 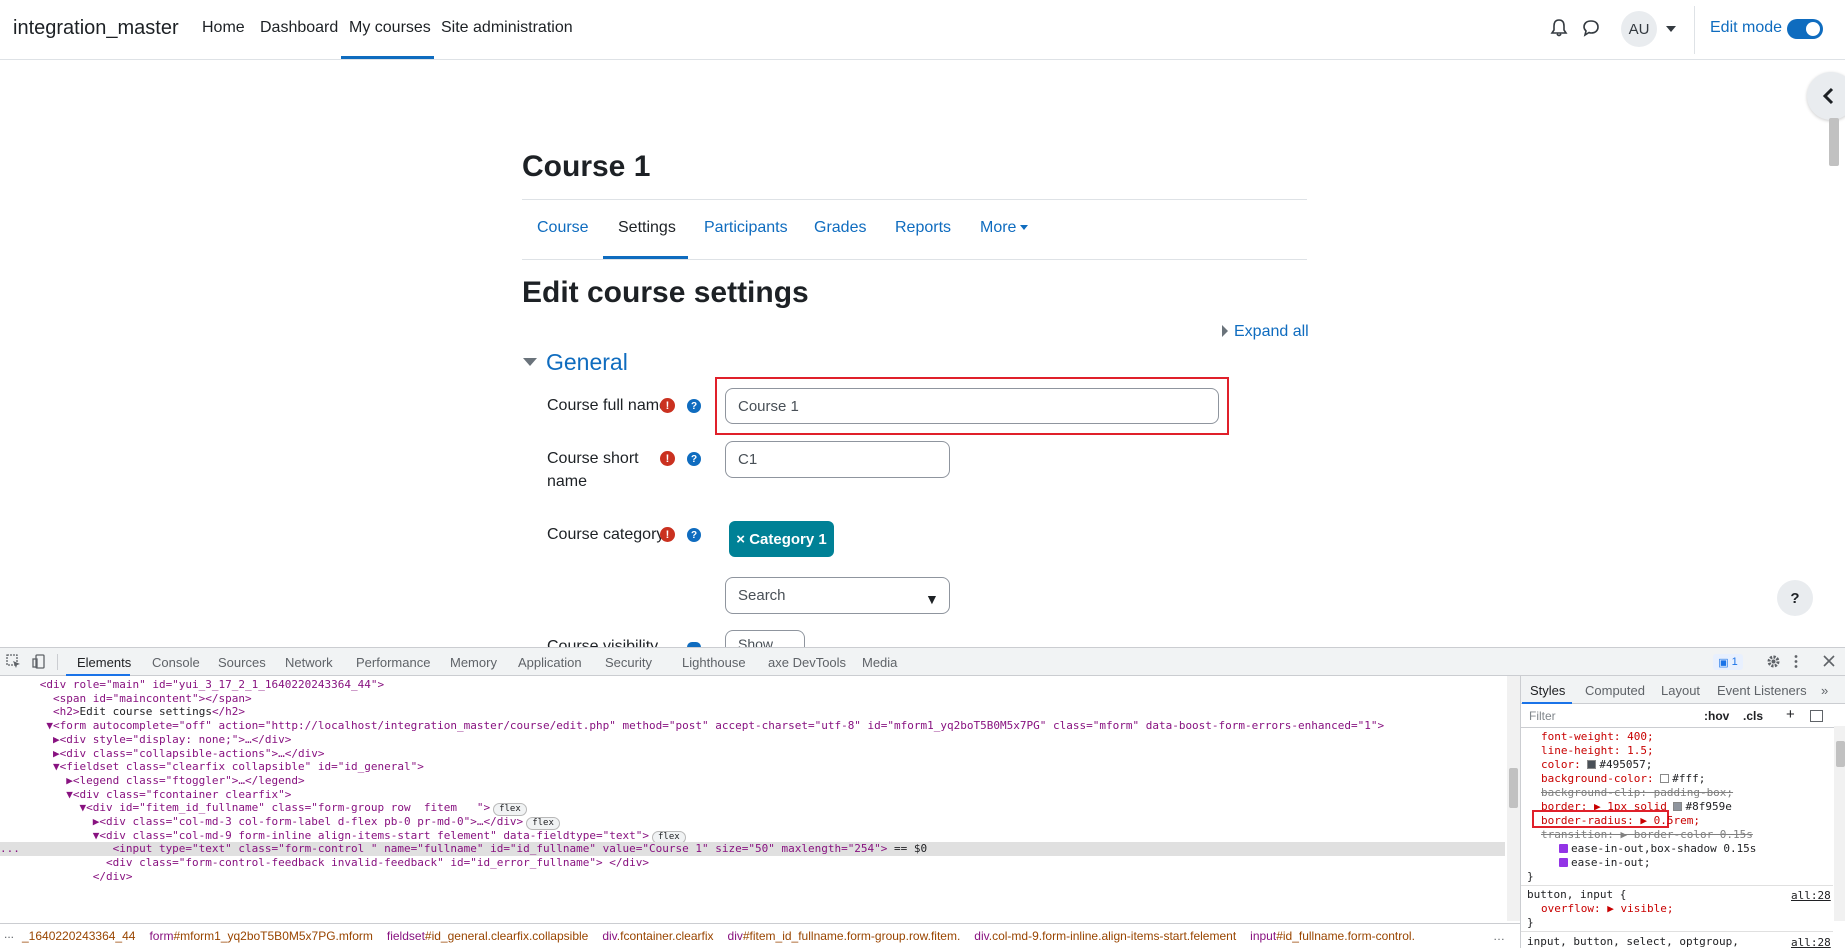 I want to click on settings-gear-icon, so click(x=1773, y=661).